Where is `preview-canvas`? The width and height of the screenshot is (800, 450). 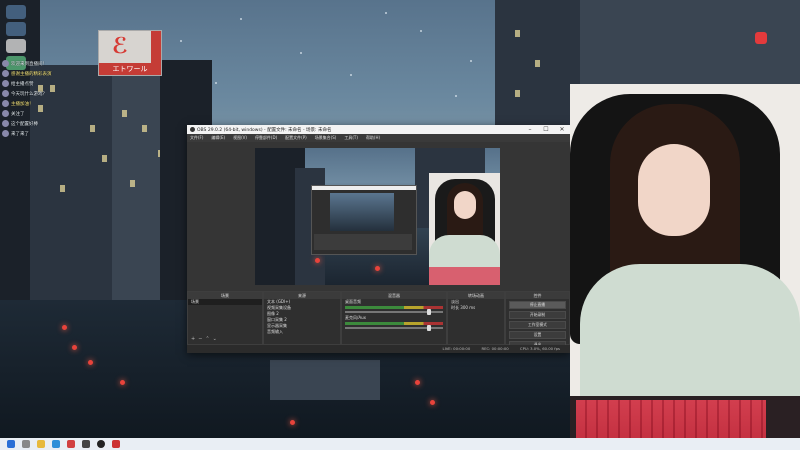
preview-canvas is located at coordinates (377, 216).